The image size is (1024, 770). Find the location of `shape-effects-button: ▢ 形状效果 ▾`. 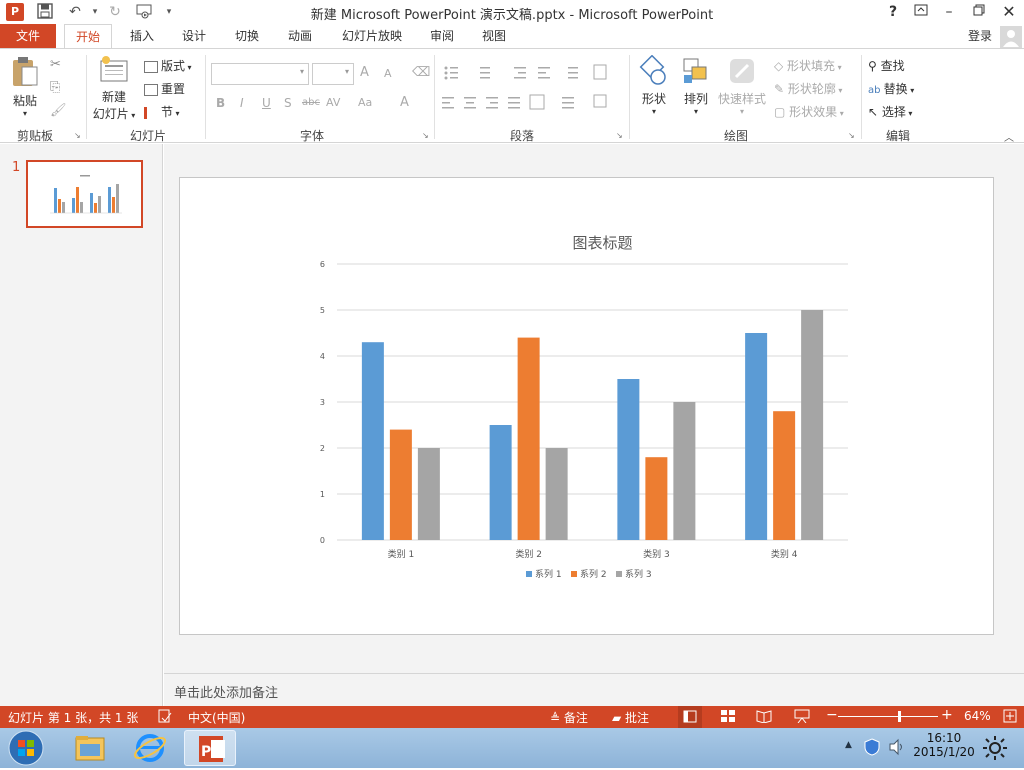

shape-effects-button: ▢ 形状效果 ▾ is located at coordinates (809, 111).